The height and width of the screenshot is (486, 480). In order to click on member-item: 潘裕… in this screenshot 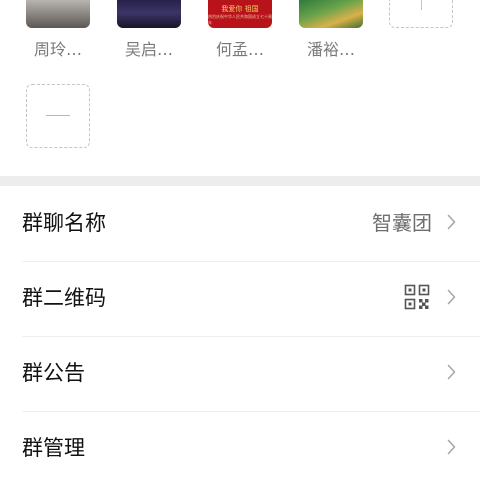, I will do `click(331, 29)`.